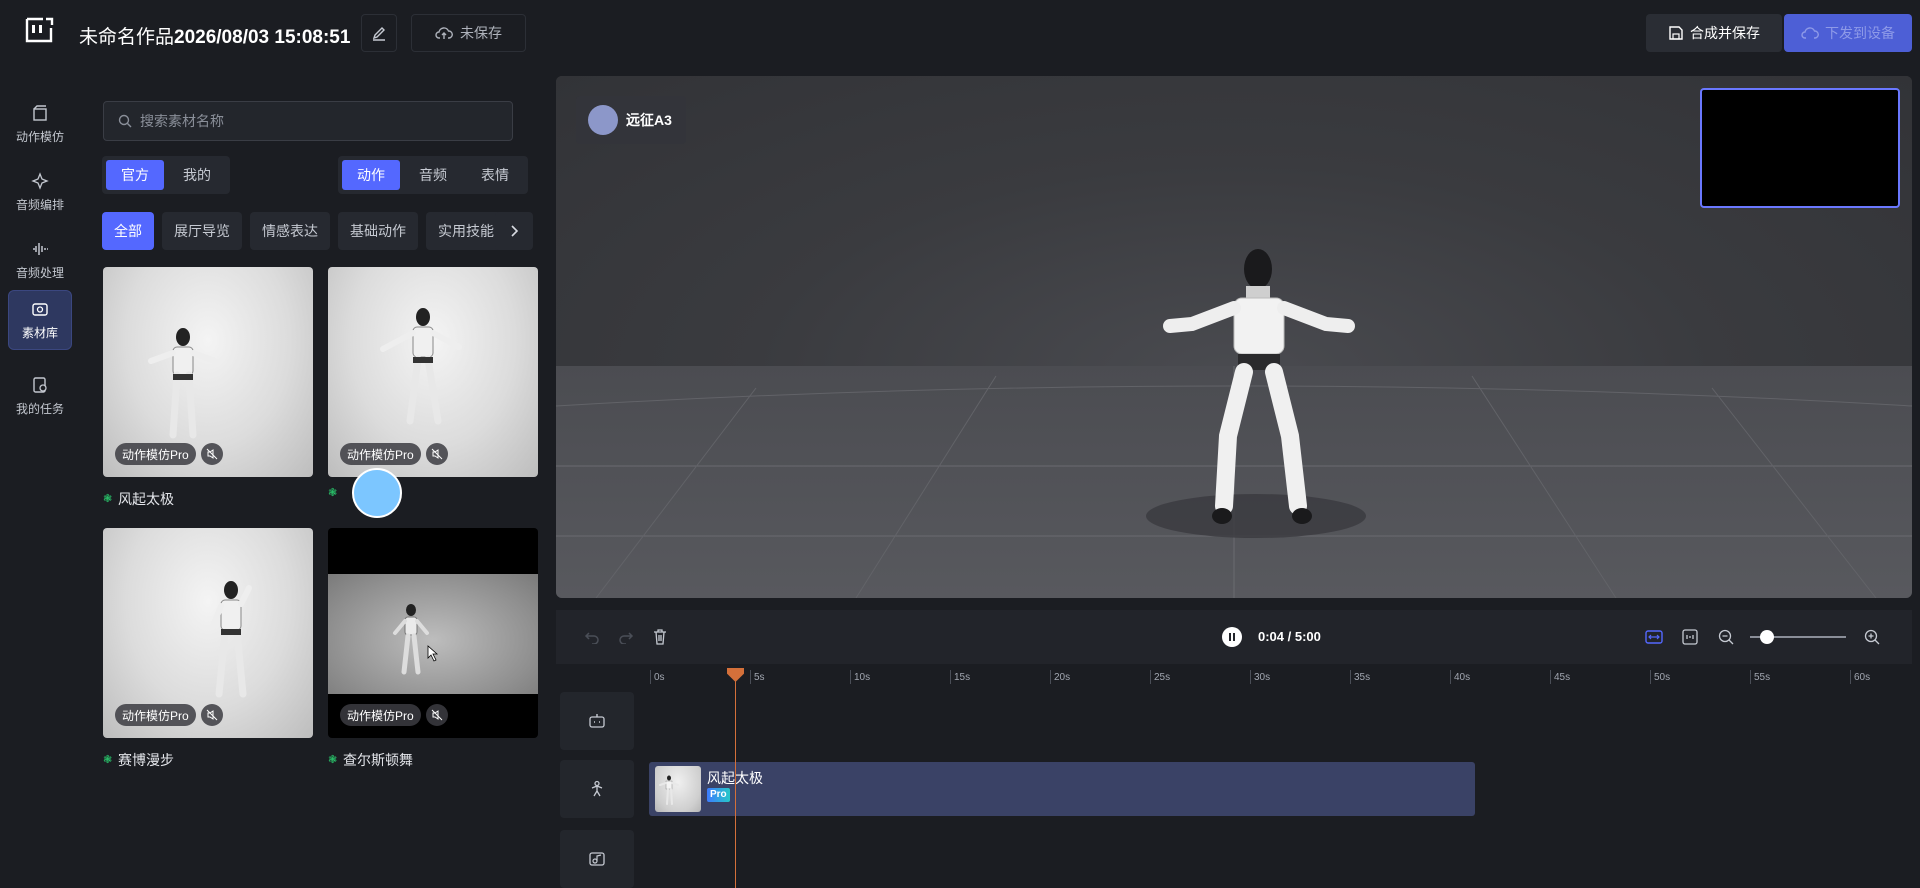 Image resolution: width=1920 pixels, height=888 pixels. I want to click on robot-name: 远征A3, so click(649, 120).